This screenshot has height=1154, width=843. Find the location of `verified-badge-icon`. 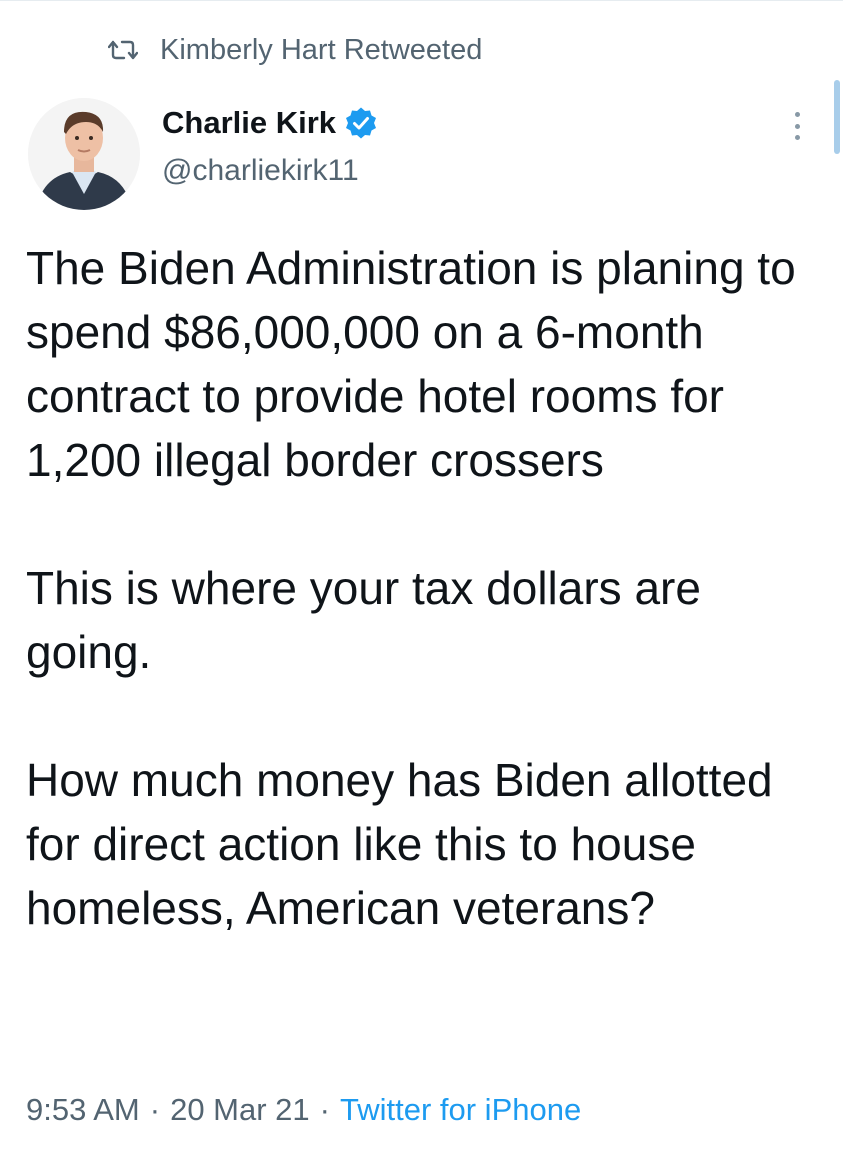

verified-badge-icon is located at coordinates (361, 123).